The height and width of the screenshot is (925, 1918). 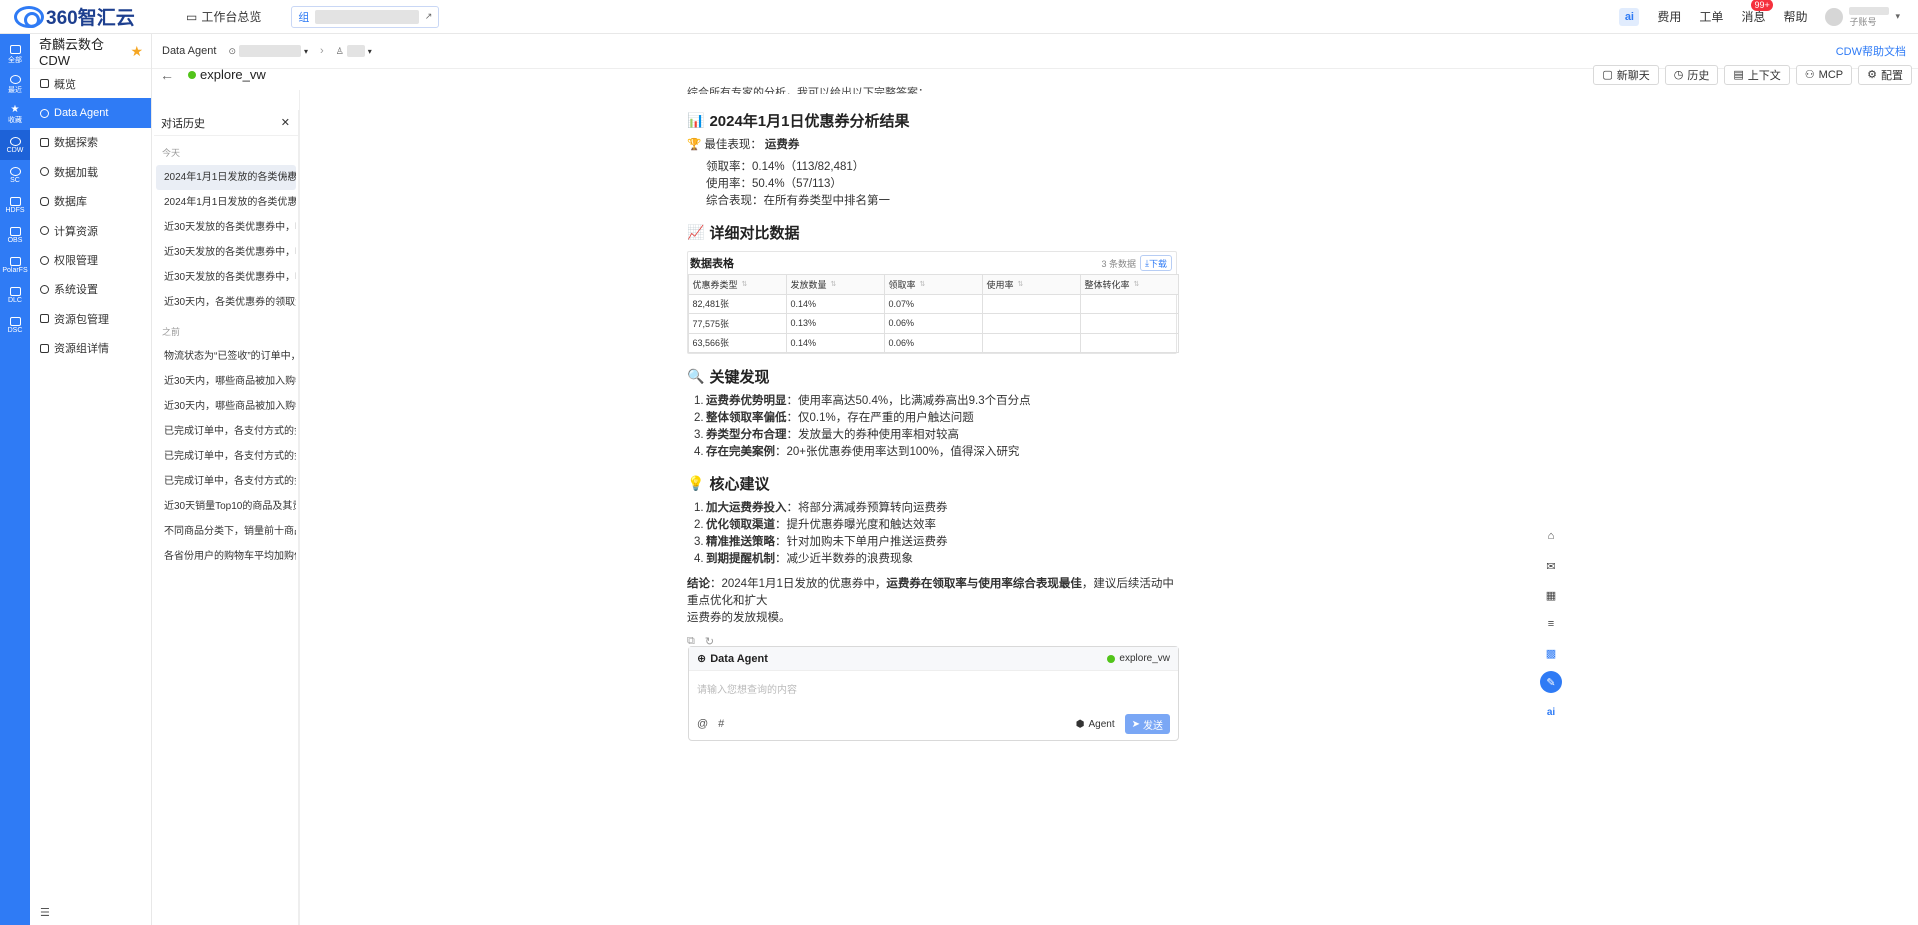 I want to click on new-chat-button: ▢ 新聊天, so click(x=1626, y=74).